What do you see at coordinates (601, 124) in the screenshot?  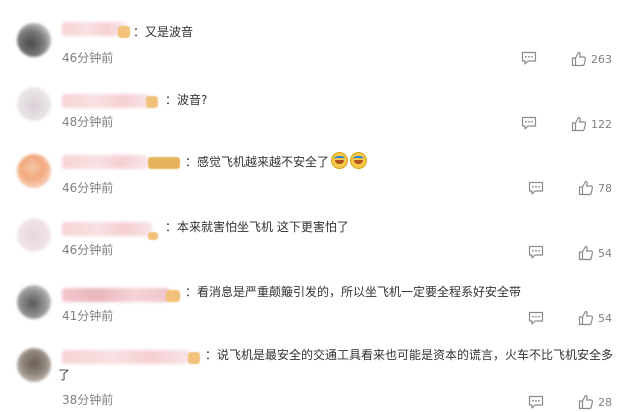 I see `like-count: 122` at bounding box center [601, 124].